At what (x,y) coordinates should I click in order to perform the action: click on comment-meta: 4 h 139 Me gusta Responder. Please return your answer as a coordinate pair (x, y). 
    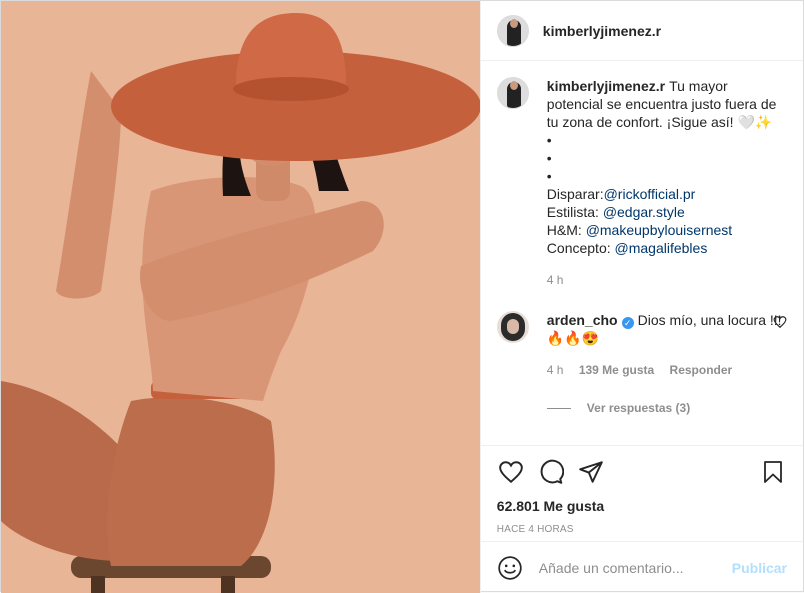
    Looking at the image, I should click on (667, 370).